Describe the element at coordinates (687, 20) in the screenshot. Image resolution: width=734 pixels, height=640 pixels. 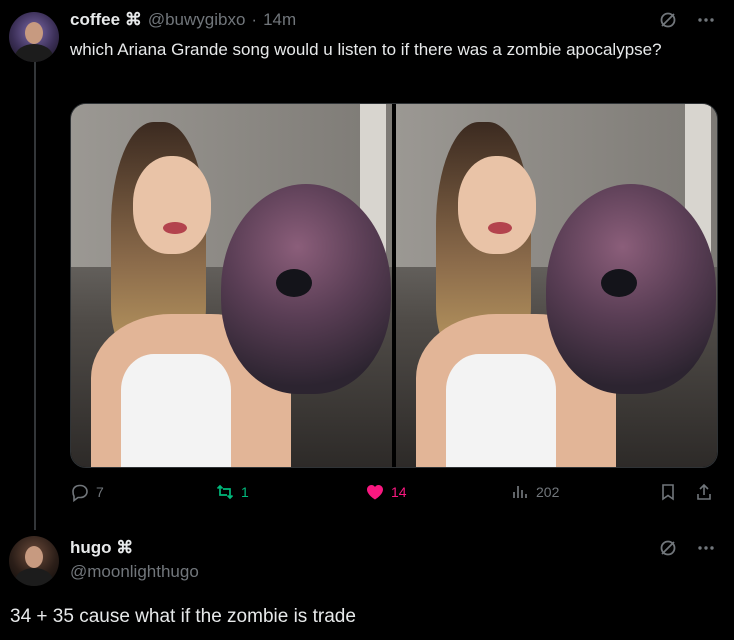
I see `tweet-top-actions` at that location.